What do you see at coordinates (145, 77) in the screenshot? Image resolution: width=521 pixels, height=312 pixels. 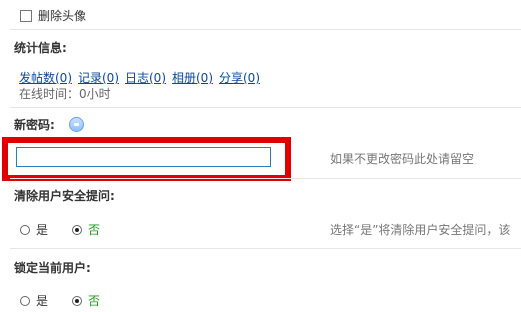 I see `logs-link: 日志(0)` at bounding box center [145, 77].